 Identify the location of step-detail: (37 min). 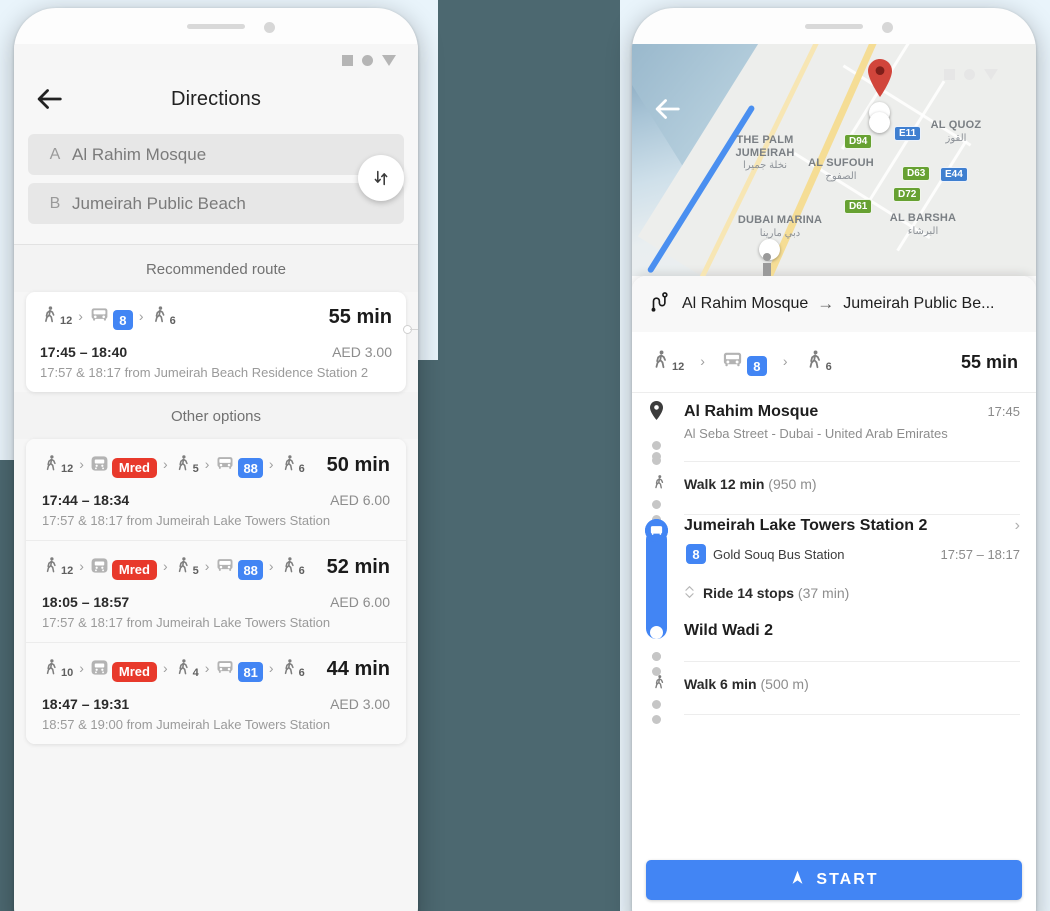
(823, 593).